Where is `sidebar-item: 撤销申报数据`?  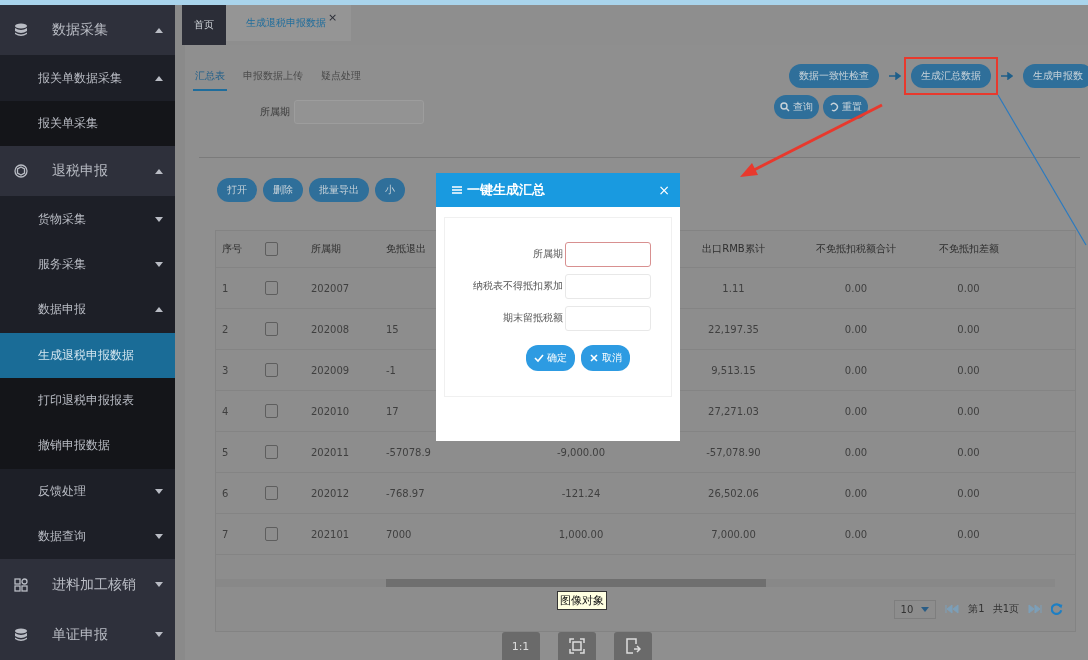
sidebar-item: 撤销申报数据 is located at coordinates (87, 446).